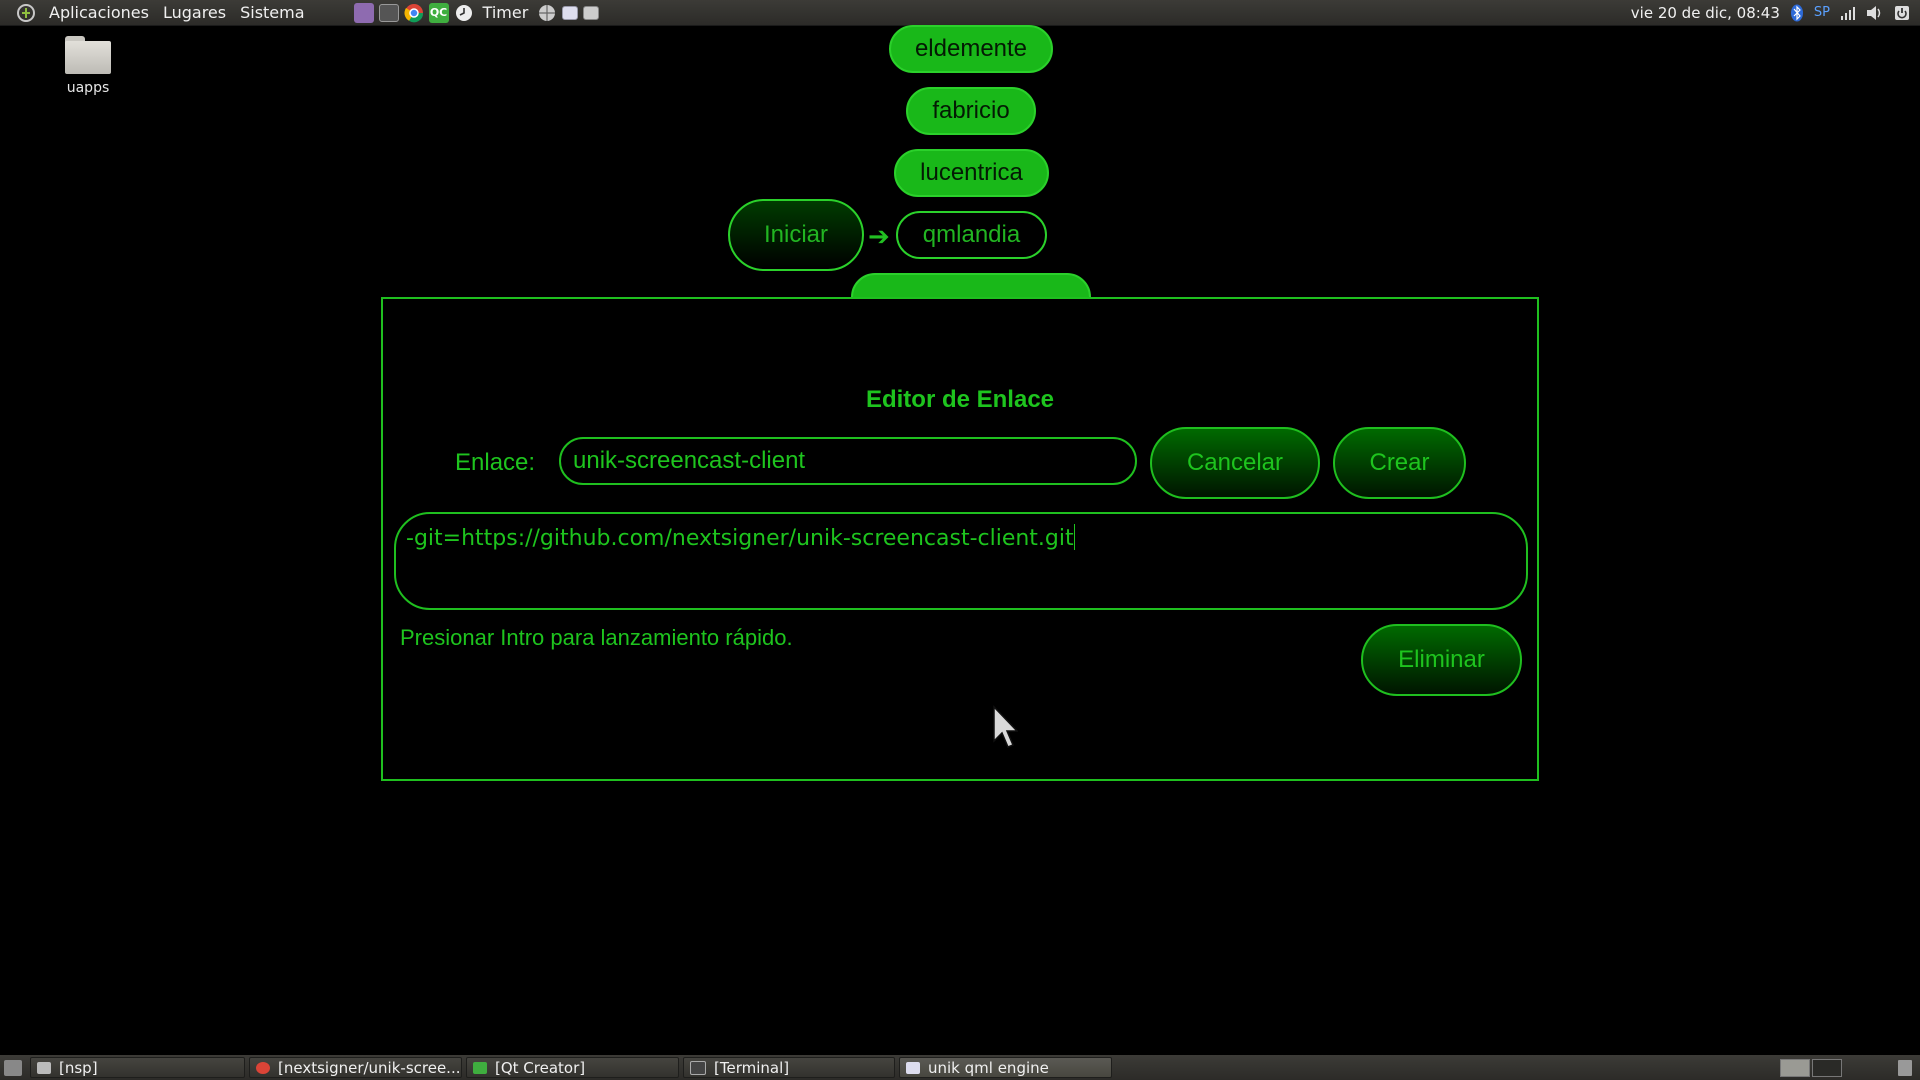 The image size is (1920, 1080). I want to click on timer-label: Timer, so click(506, 12).